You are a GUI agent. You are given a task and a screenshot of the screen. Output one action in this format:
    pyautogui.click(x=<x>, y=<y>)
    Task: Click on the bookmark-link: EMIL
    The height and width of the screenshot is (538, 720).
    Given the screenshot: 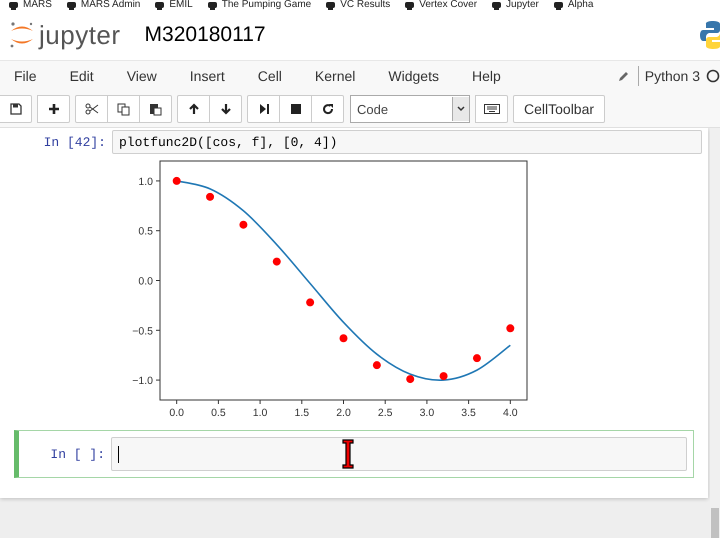 What is the action you would take?
    pyautogui.click(x=181, y=5)
    